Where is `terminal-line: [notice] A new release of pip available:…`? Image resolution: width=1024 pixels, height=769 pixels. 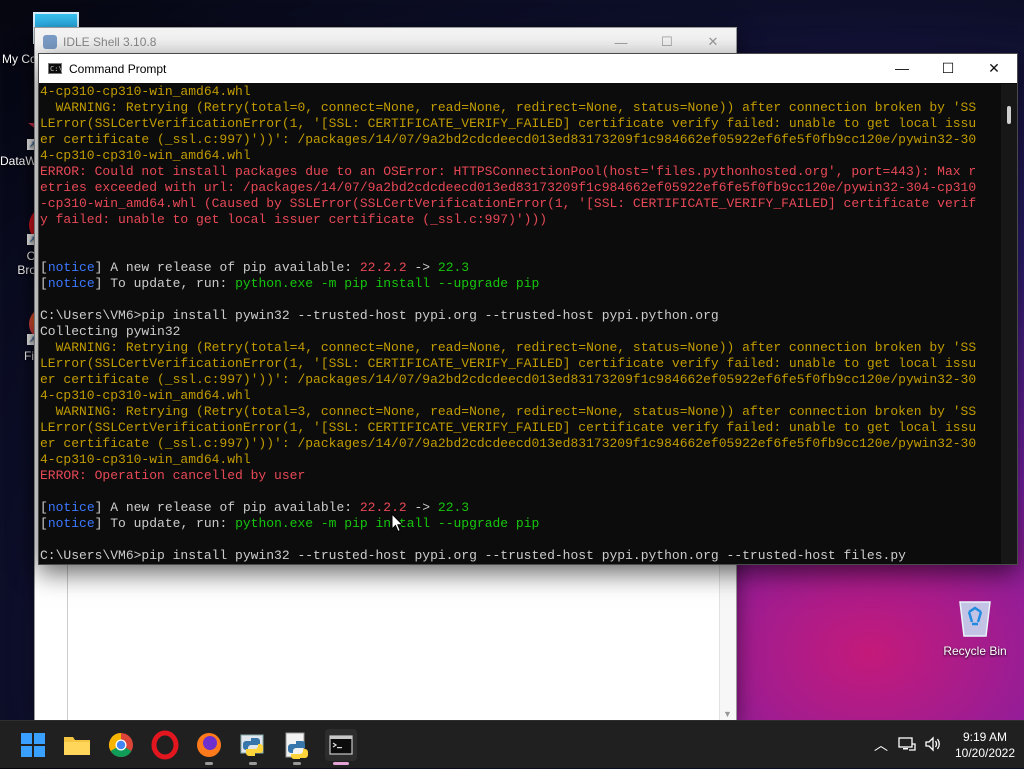
terminal-line: [notice] A new release of pip available:… is located at coordinates (519, 508).